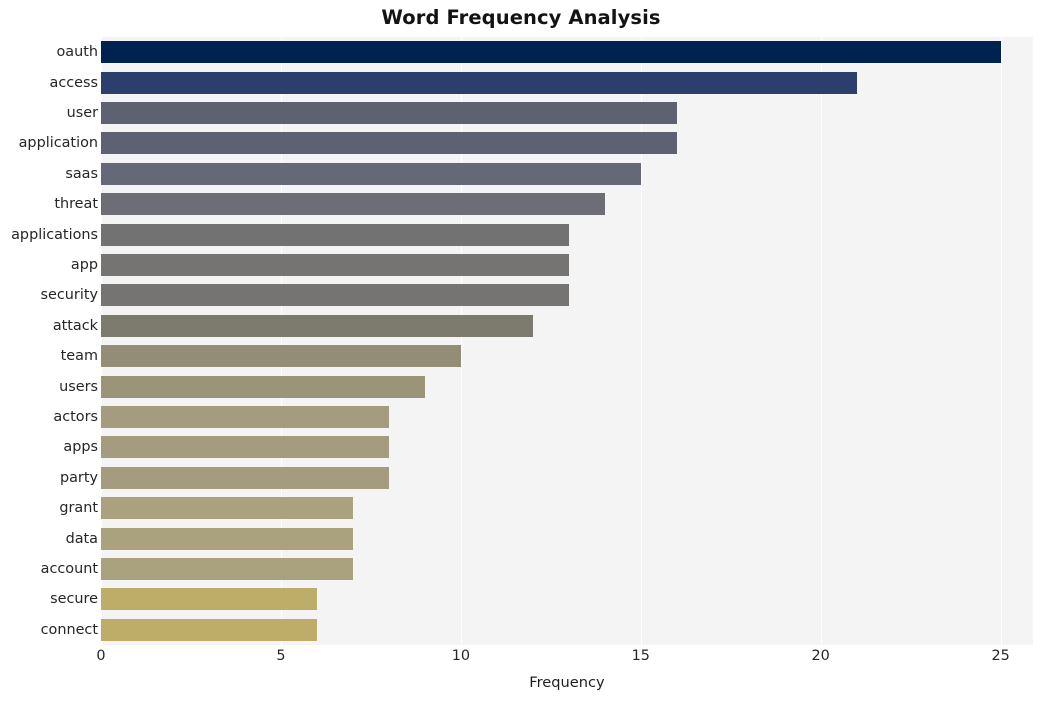 This screenshot has width=1042, height=701. Describe the element at coordinates (227, 569) in the screenshot. I see `bar-account` at that location.